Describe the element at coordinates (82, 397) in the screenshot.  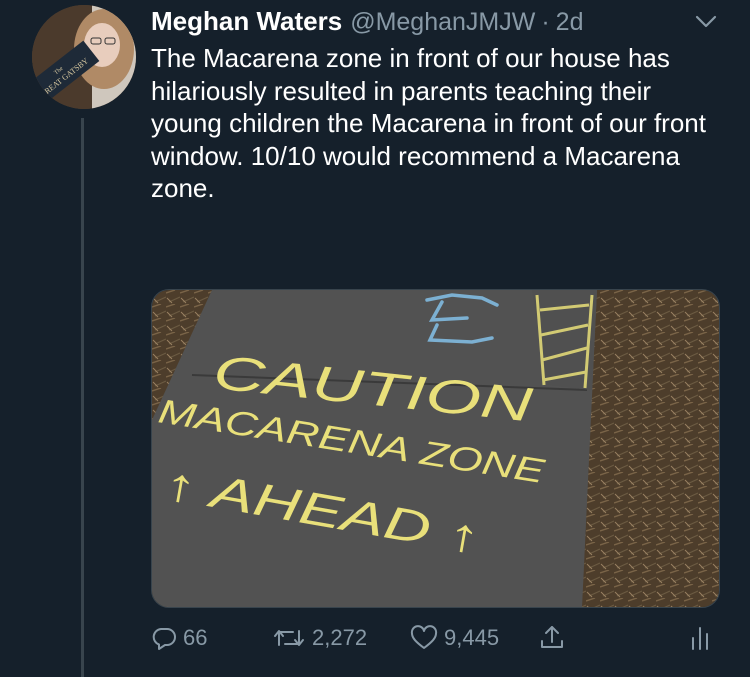
I see `thread-line` at that location.